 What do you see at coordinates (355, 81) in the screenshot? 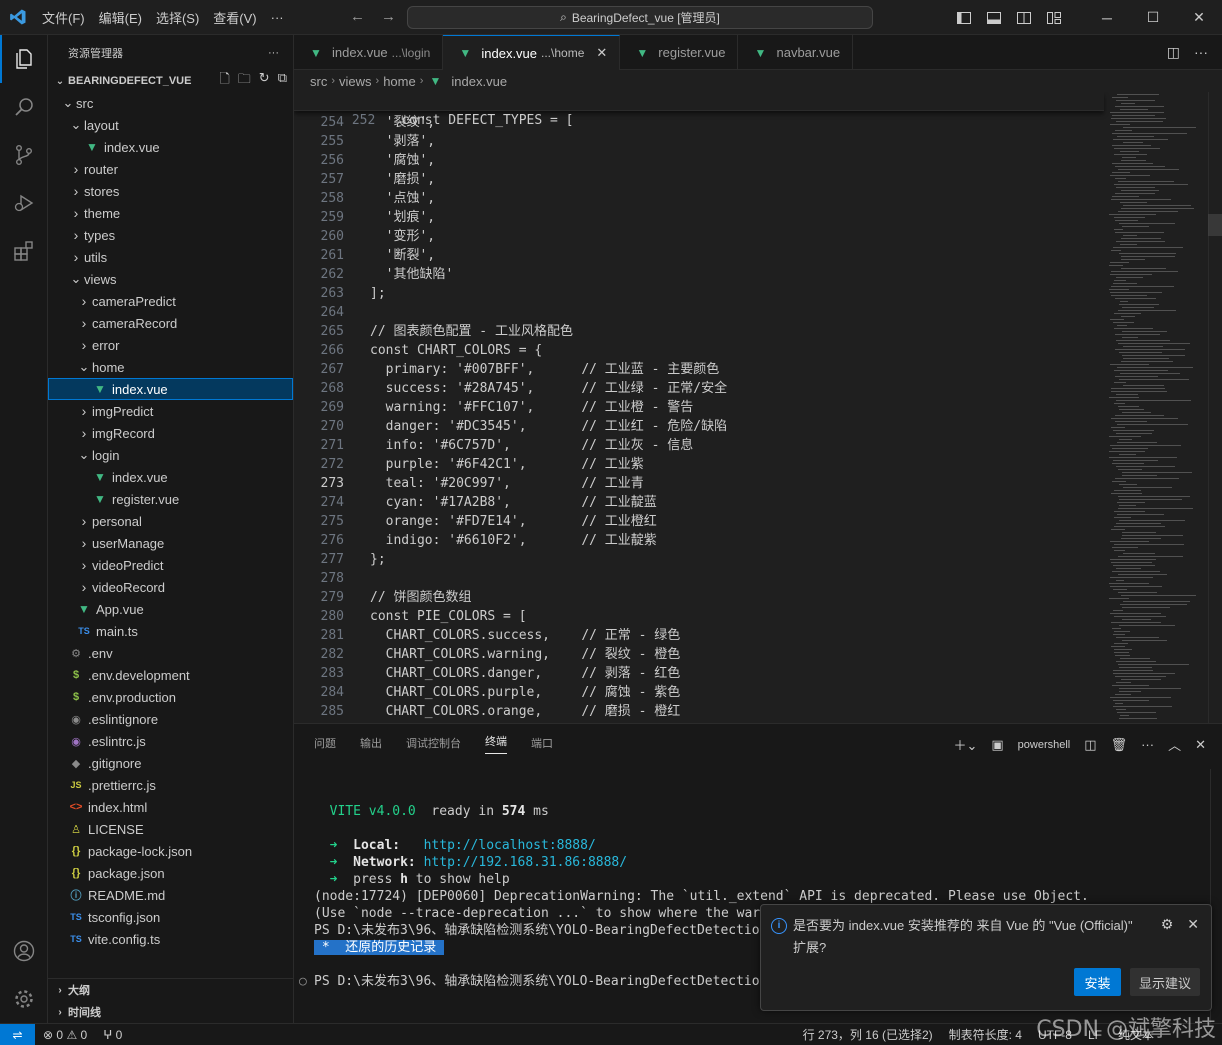
I see `breadcrumb-views: views` at bounding box center [355, 81].